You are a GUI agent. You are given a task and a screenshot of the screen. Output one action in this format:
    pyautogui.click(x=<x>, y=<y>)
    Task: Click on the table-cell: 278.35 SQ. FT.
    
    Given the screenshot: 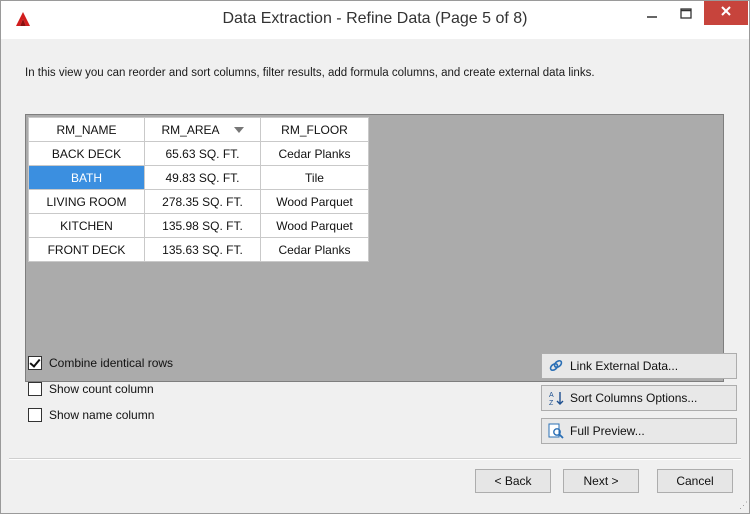 What is the action you would take?
    pyautogui.click(x=202, y=201)
    